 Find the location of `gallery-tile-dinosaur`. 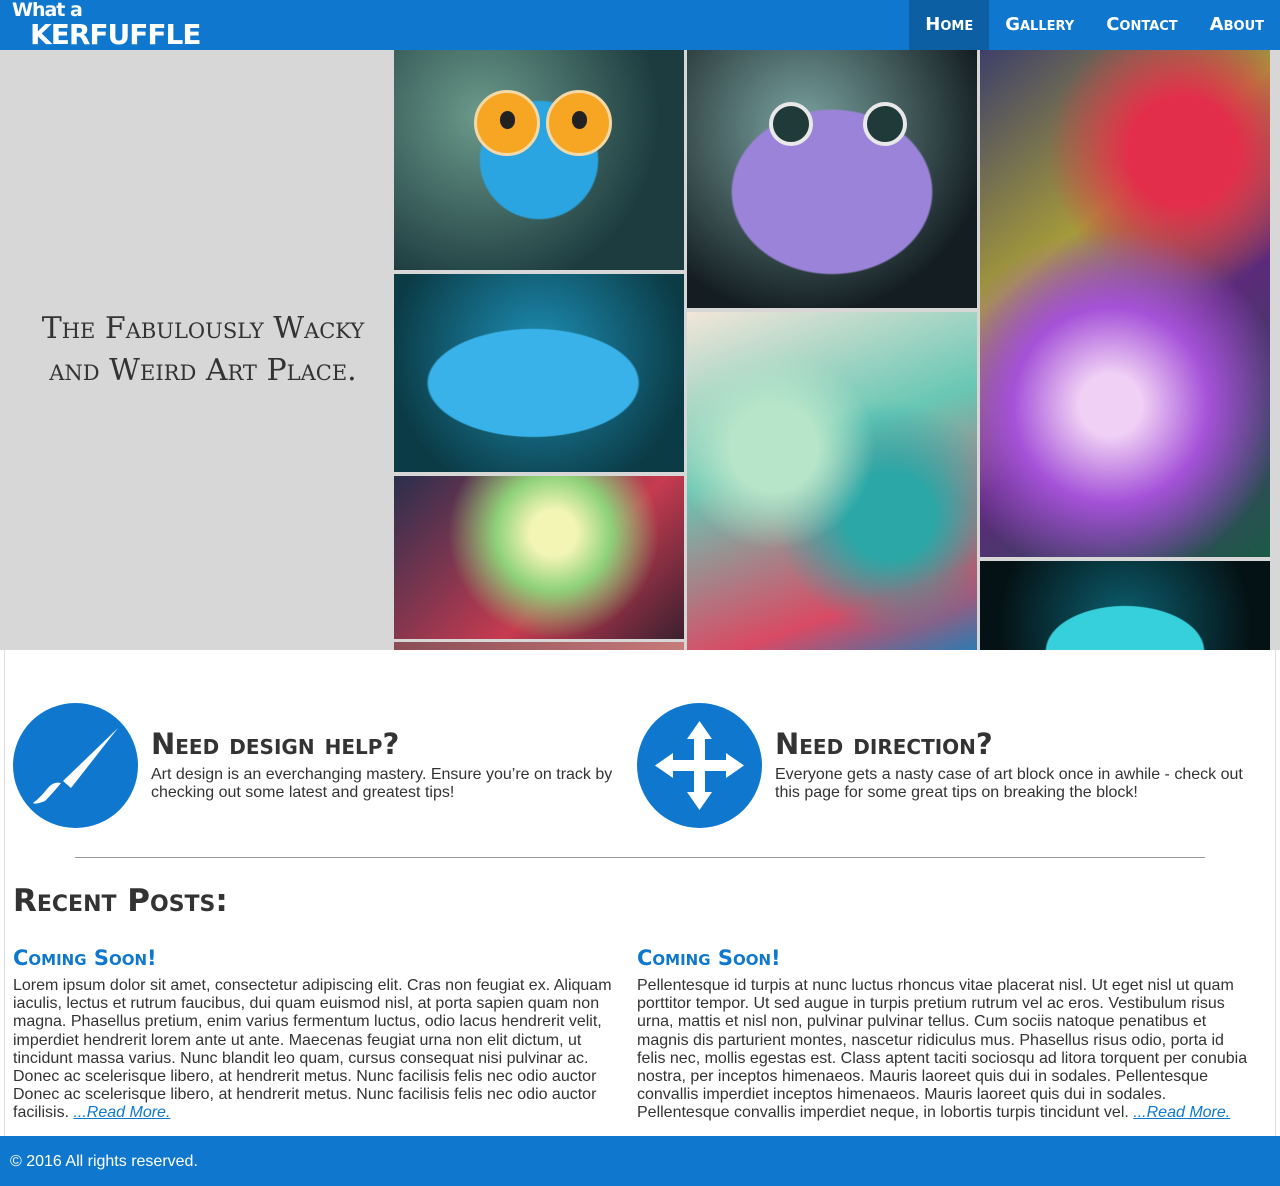

gallery-tile-dinosaur is located at coordinates (539, 373).